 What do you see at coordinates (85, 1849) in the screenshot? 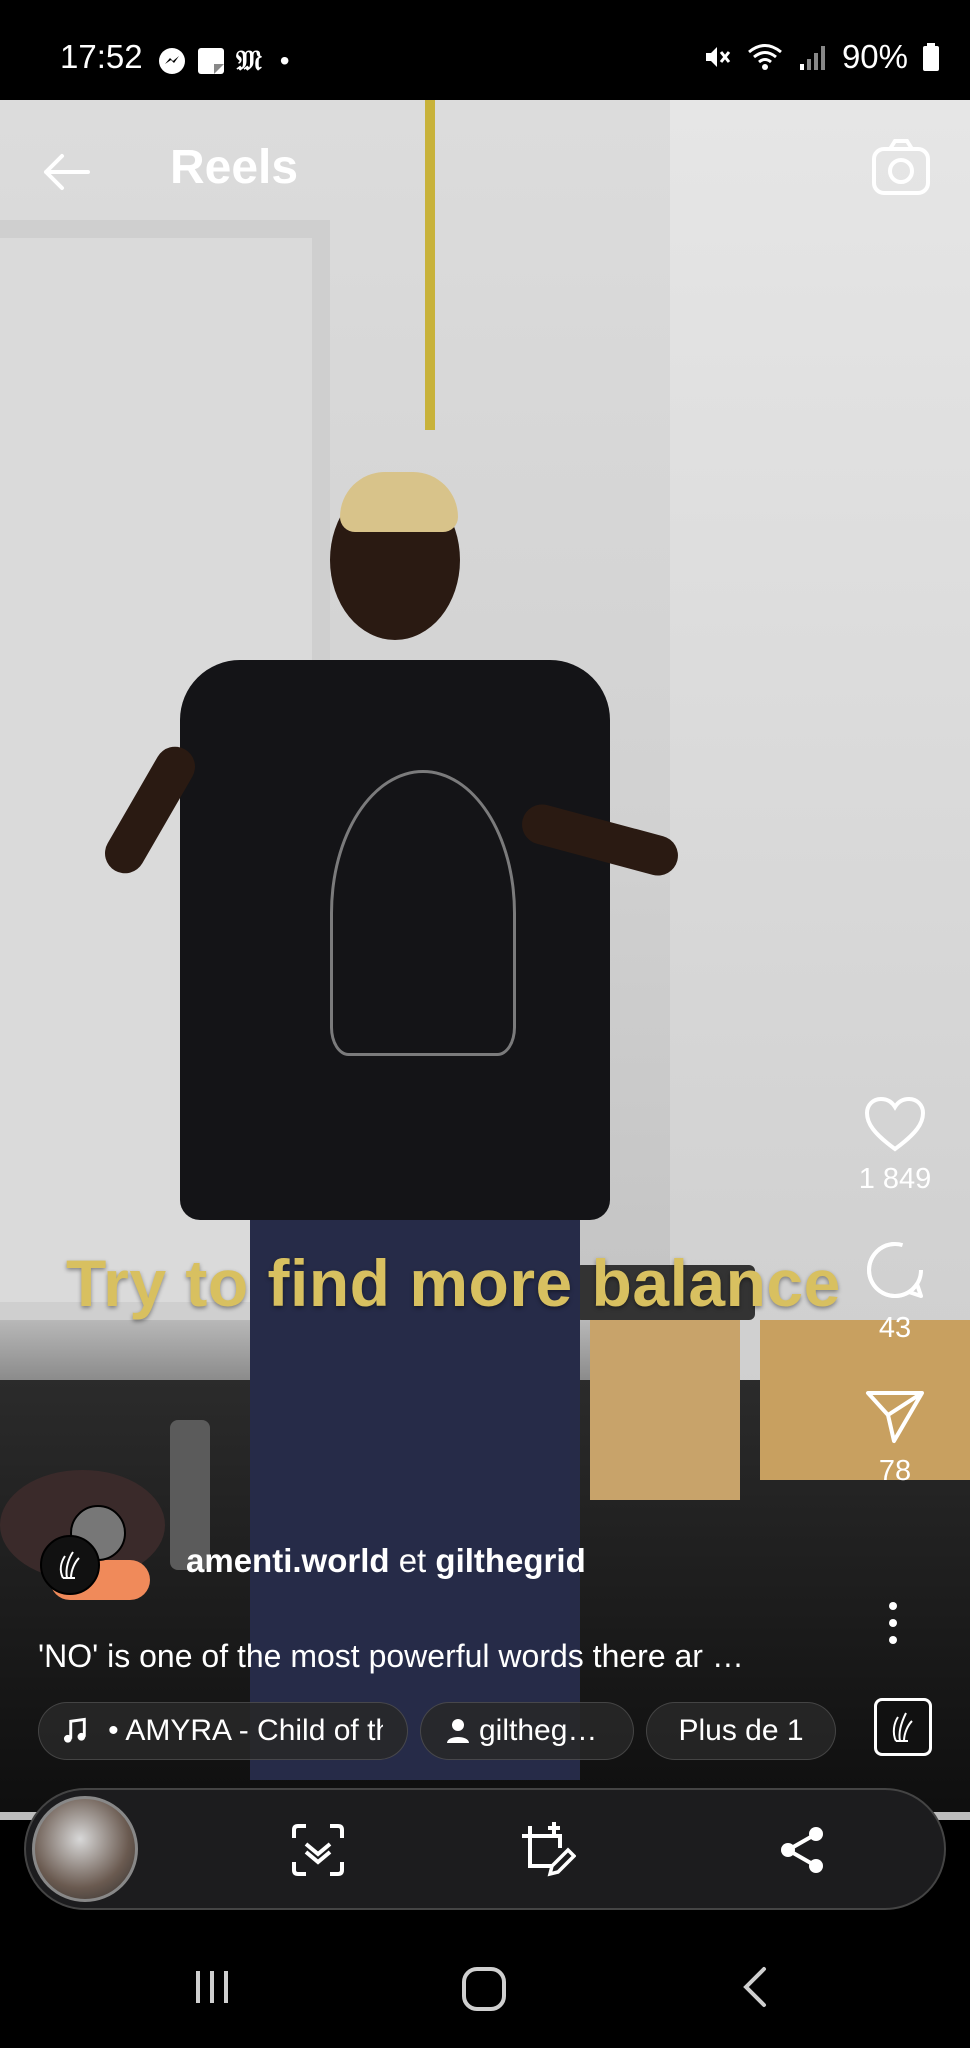
I see `reel-thumbnail` at bounding box center [85, 1849].